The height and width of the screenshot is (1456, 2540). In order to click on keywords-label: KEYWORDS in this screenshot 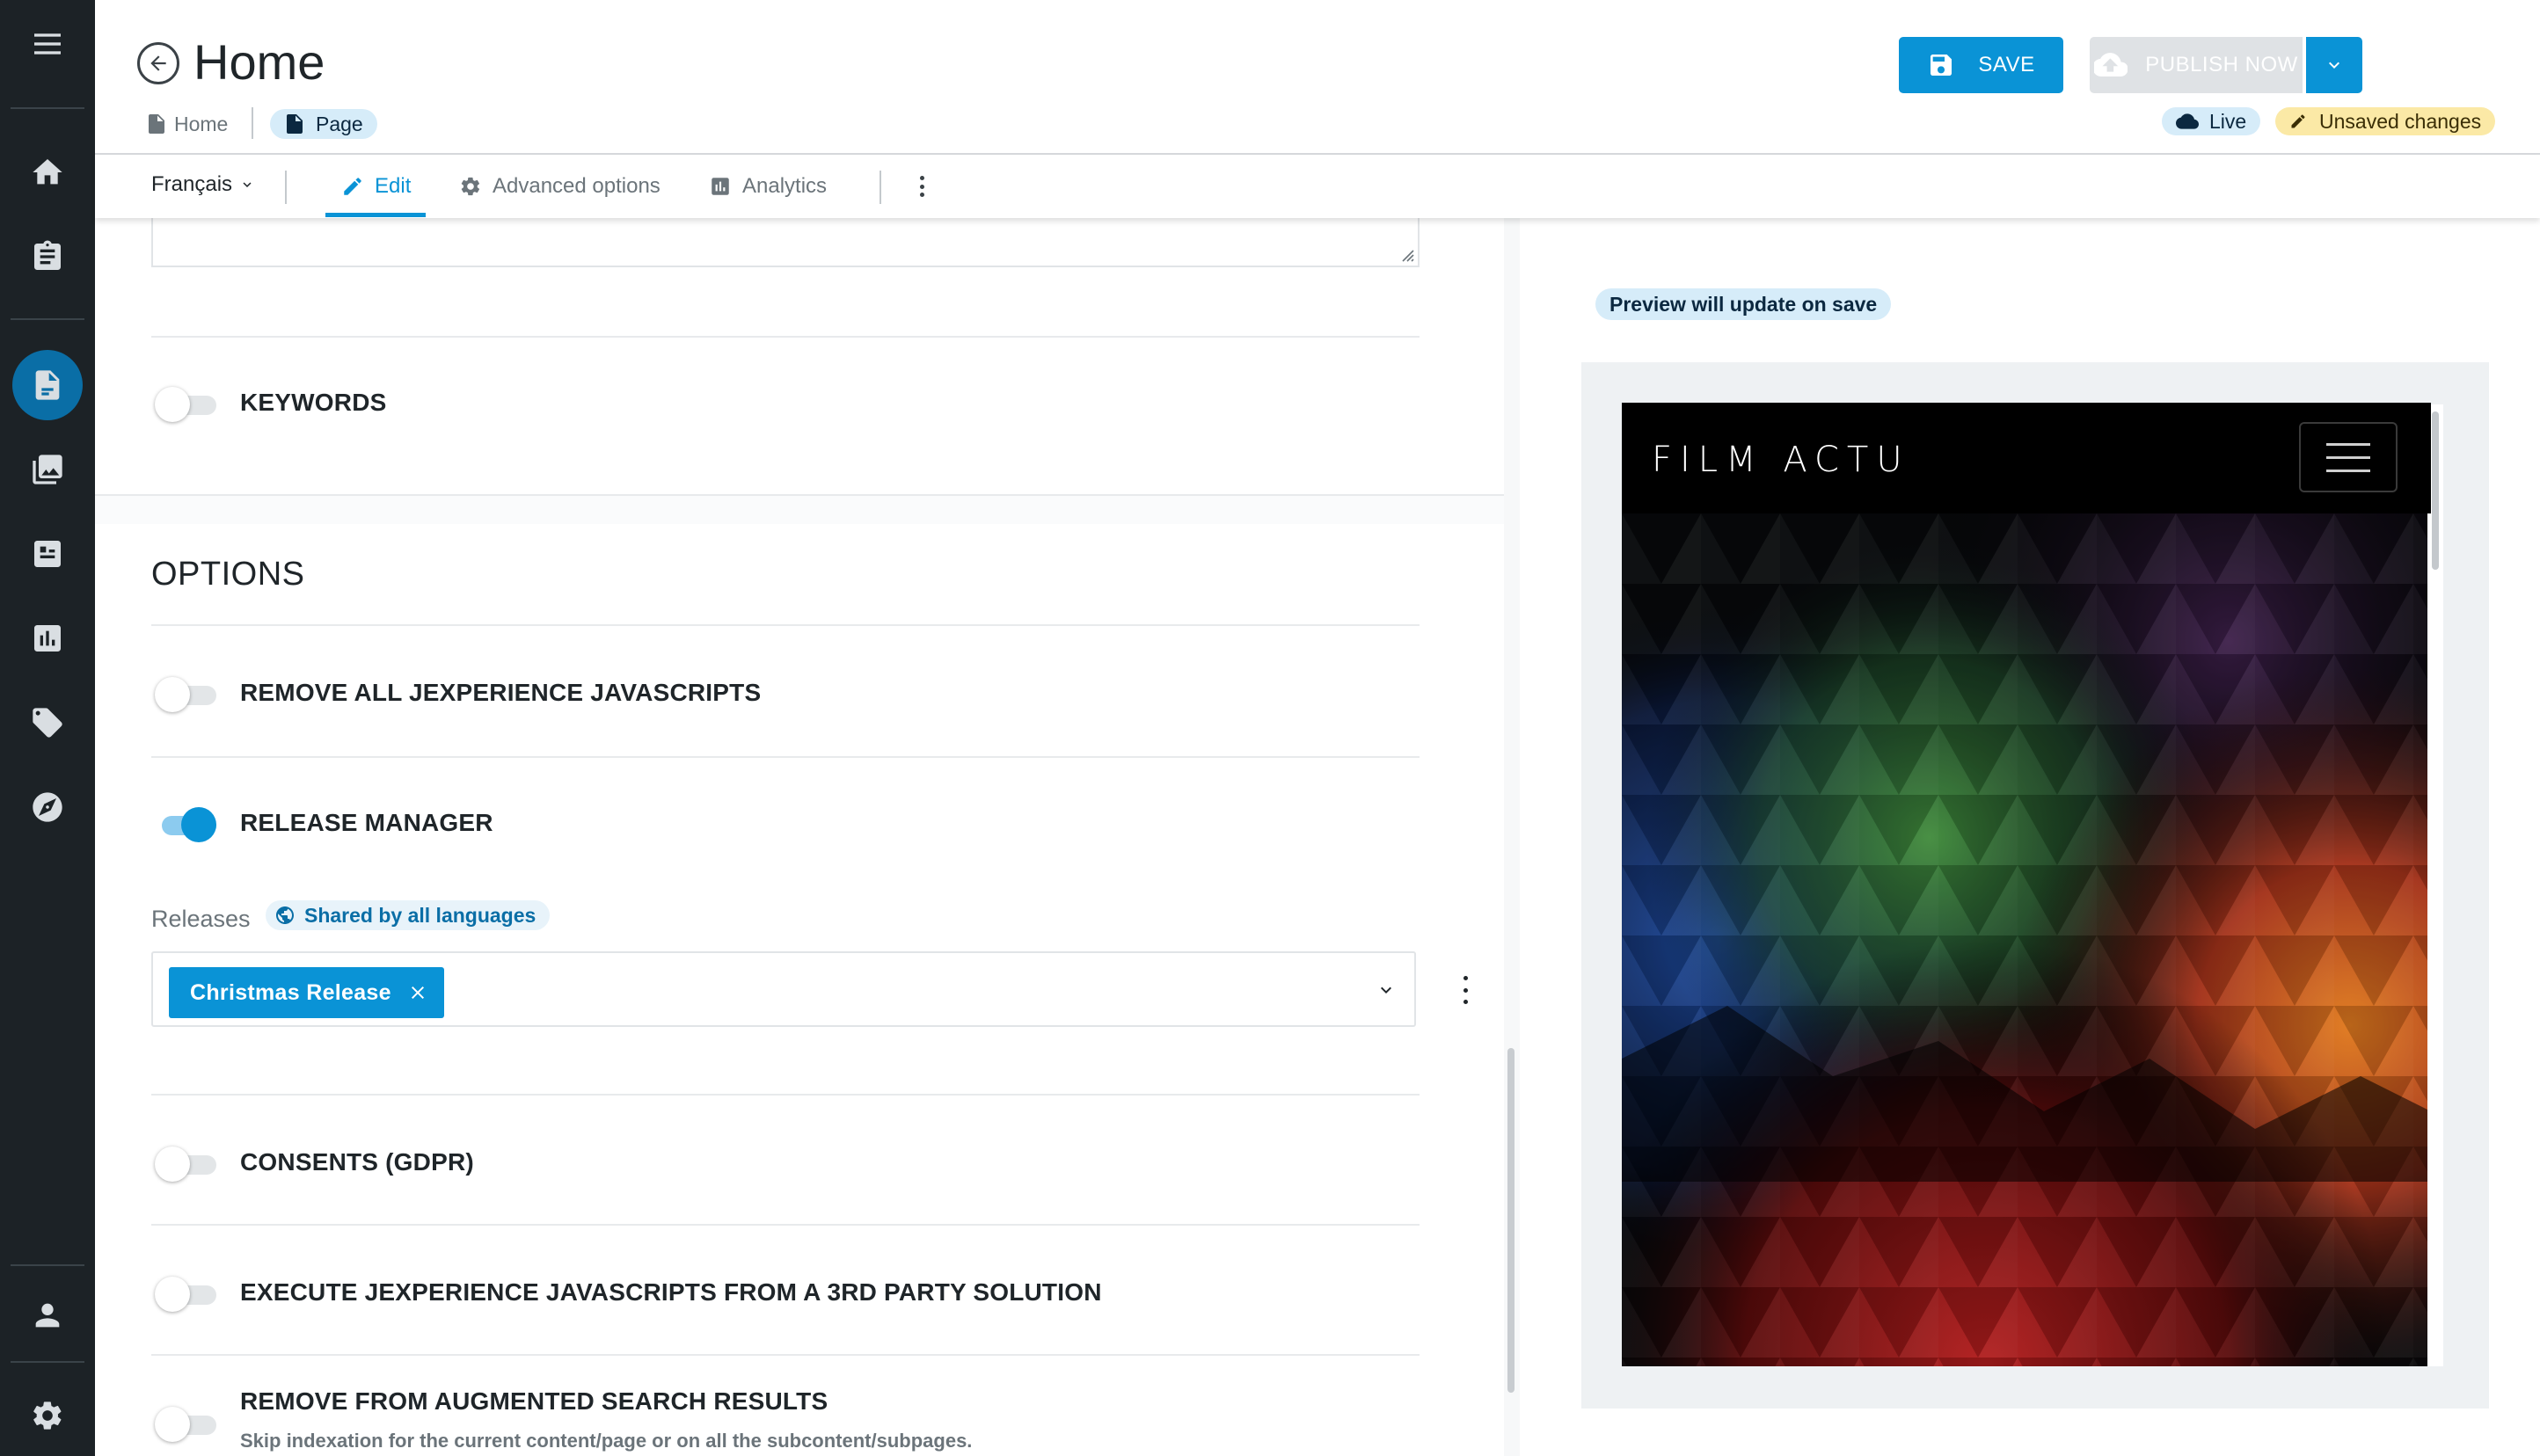, I will do `click(314, 402)`.